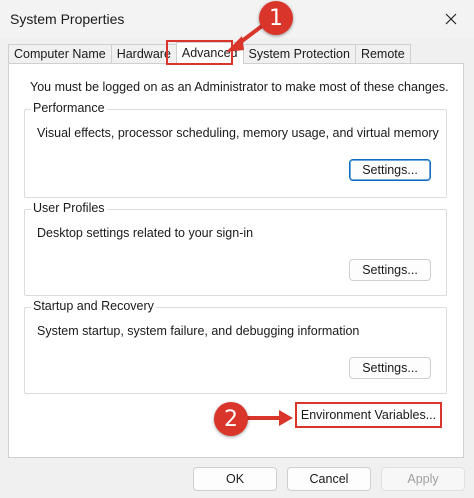  Describe the element at coordinates (276, 18) in the screenshot. I see `step-1-badge: 1` at that location.